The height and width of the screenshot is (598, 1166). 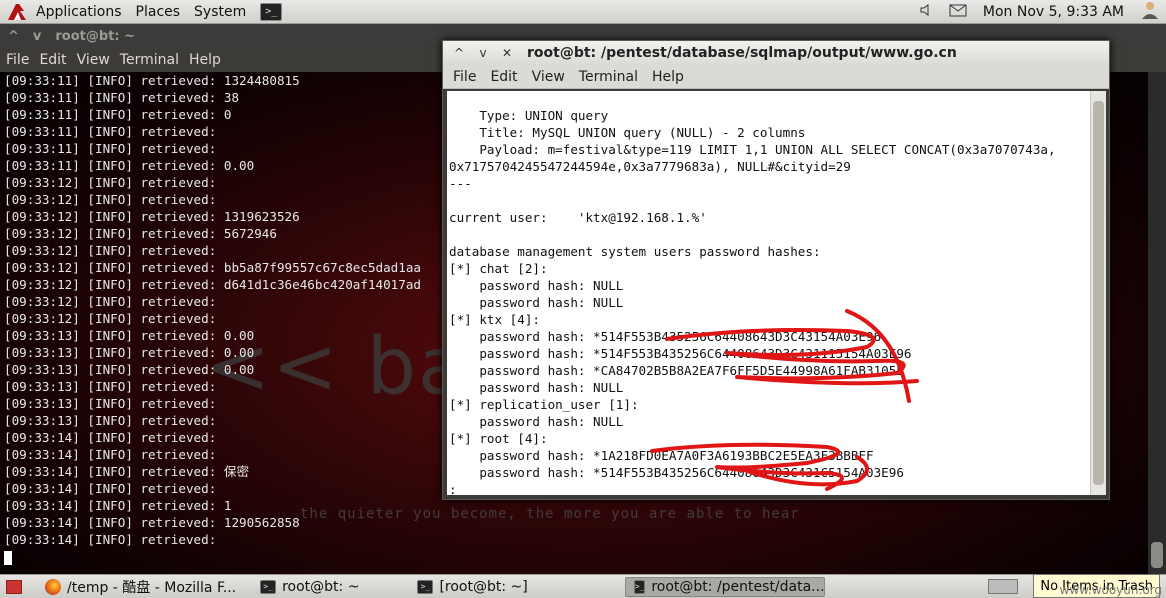 I want to click on menu-system: System, so click(x=220, y=12).